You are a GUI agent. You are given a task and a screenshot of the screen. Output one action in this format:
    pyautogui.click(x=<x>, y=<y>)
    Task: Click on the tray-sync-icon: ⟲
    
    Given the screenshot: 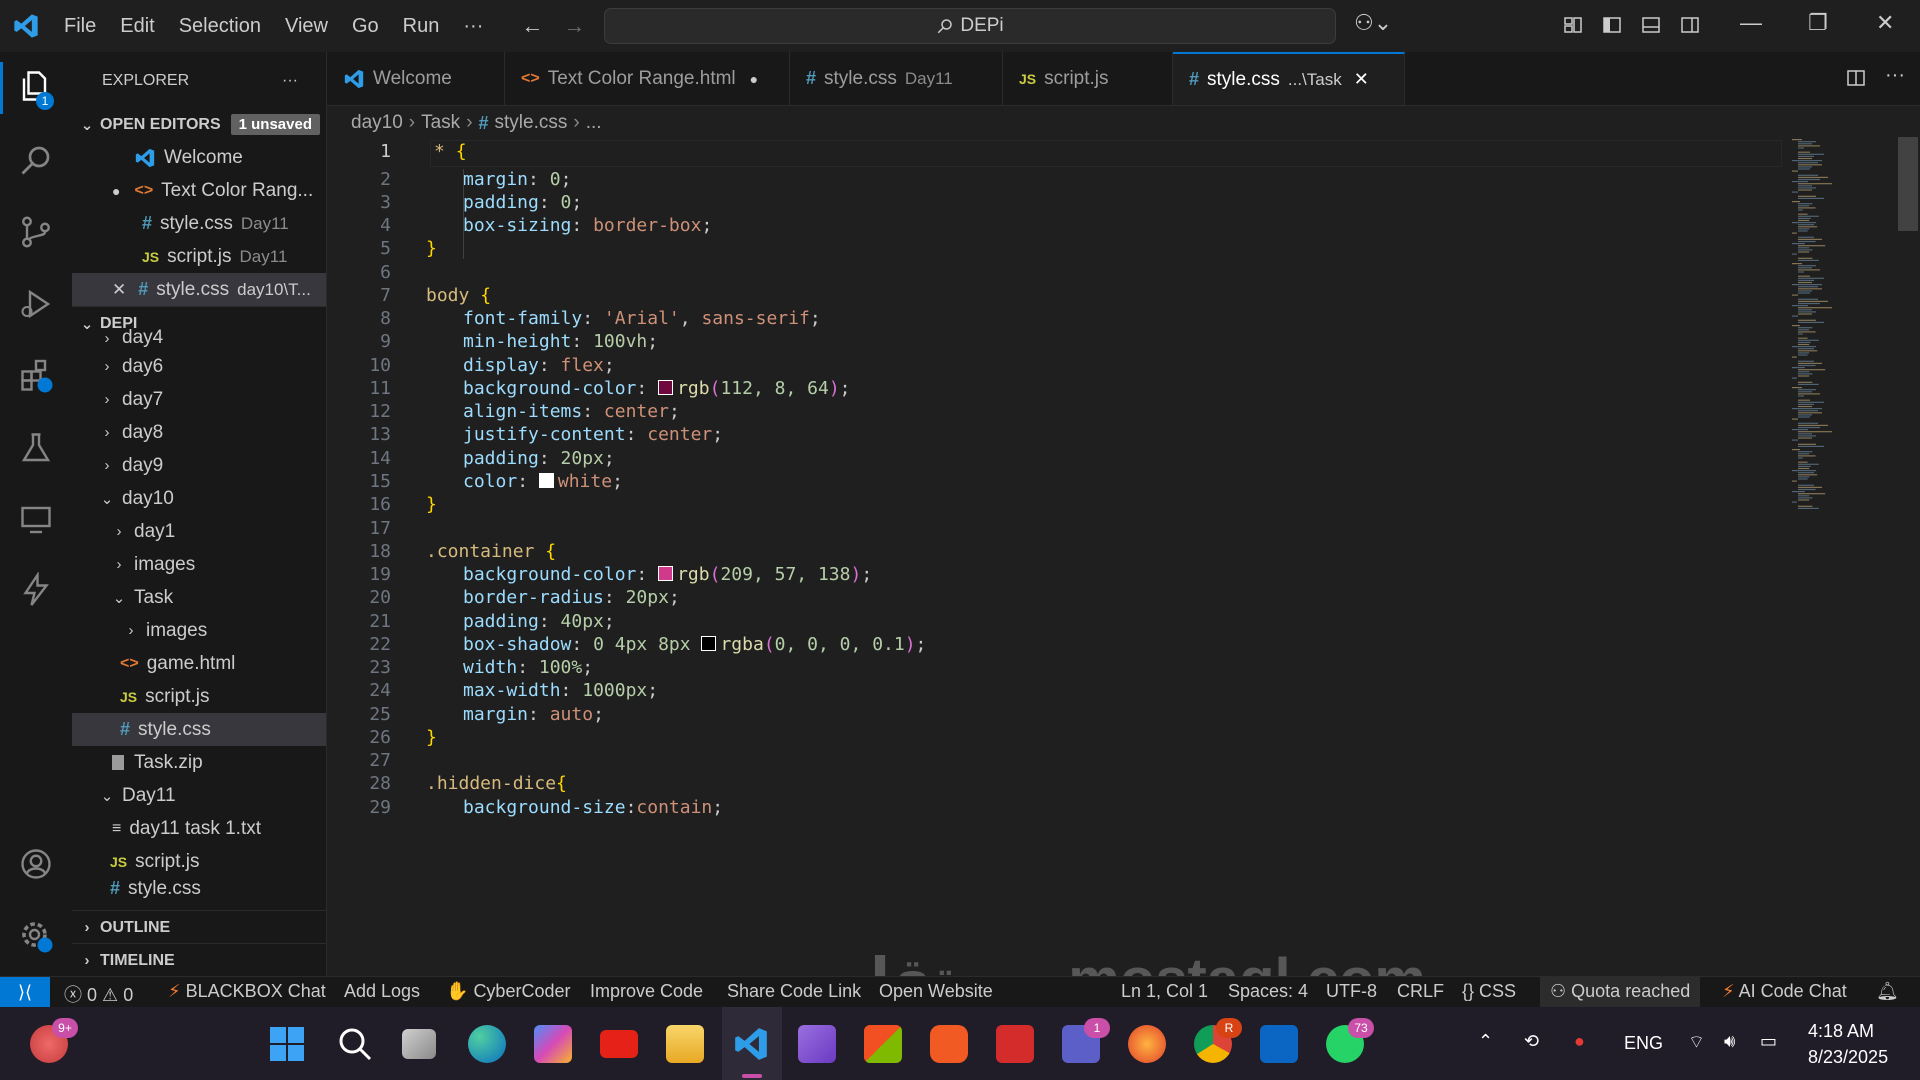 What is the action you would take?
    pyautogui.click(x=1531, y=1041)
    